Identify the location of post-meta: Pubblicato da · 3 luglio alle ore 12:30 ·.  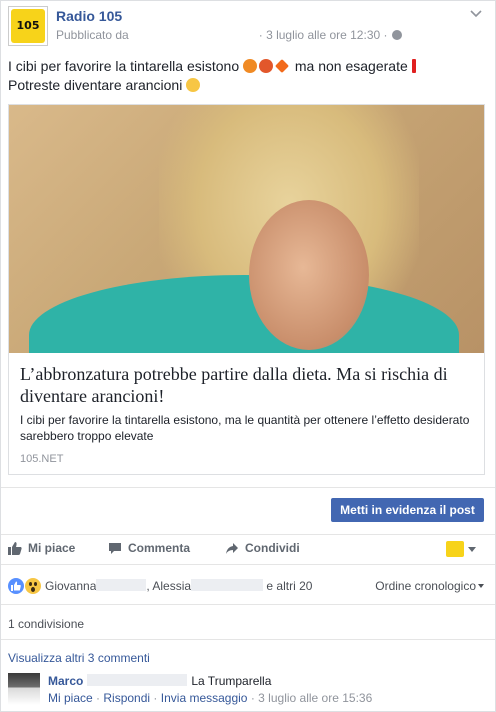
(229, 35).